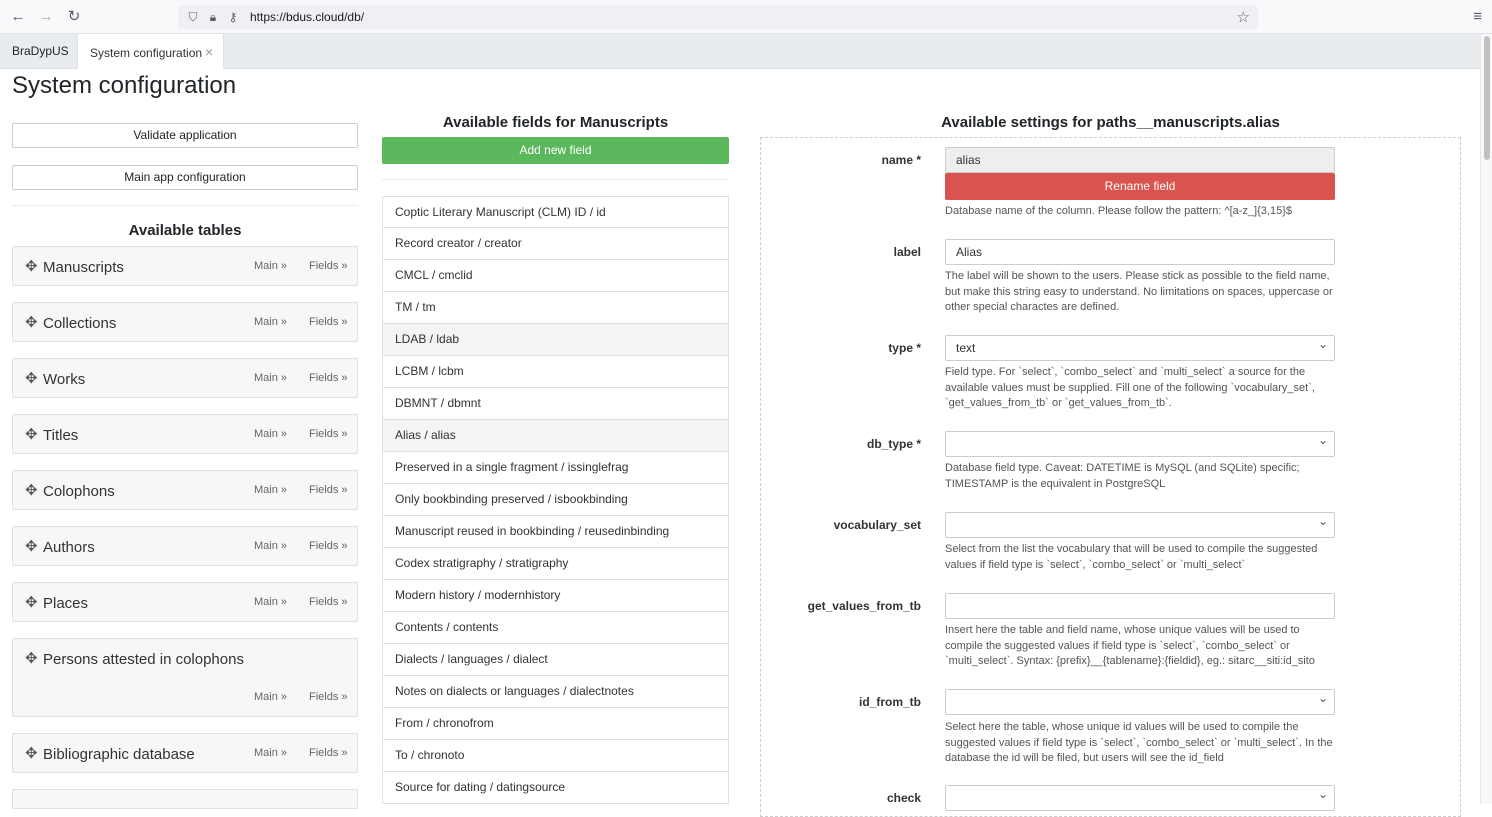 The height and width of the screenshot is (817, 1492). I want to click on app-brand: BraDypUS, so click(40, 51).